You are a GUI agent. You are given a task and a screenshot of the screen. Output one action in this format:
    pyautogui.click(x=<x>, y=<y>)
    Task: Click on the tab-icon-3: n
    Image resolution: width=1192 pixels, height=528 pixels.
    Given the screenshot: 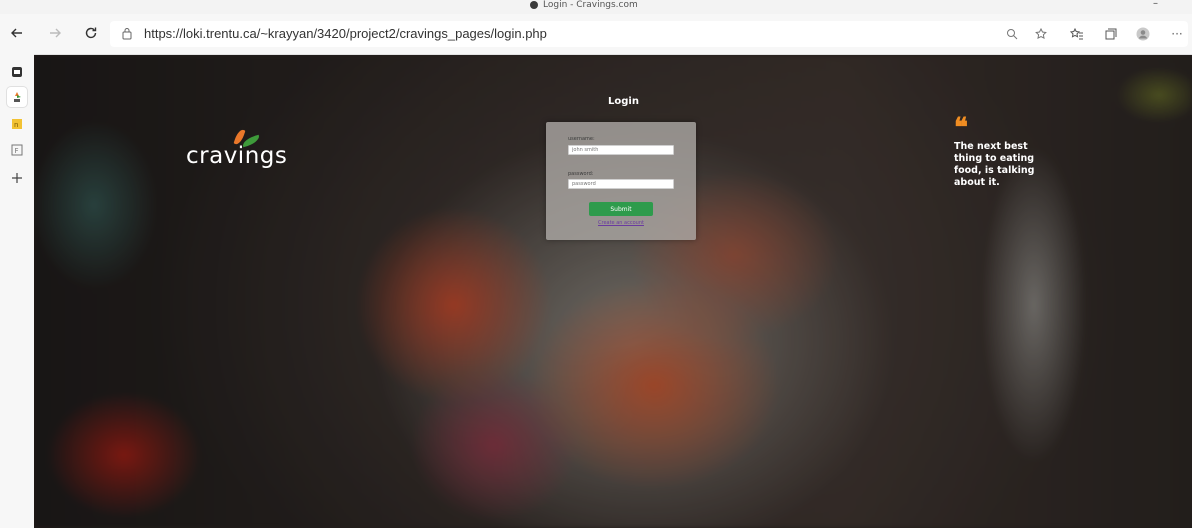 What is the action you would take?
    pyautogui.click(x=17, y=124)
    